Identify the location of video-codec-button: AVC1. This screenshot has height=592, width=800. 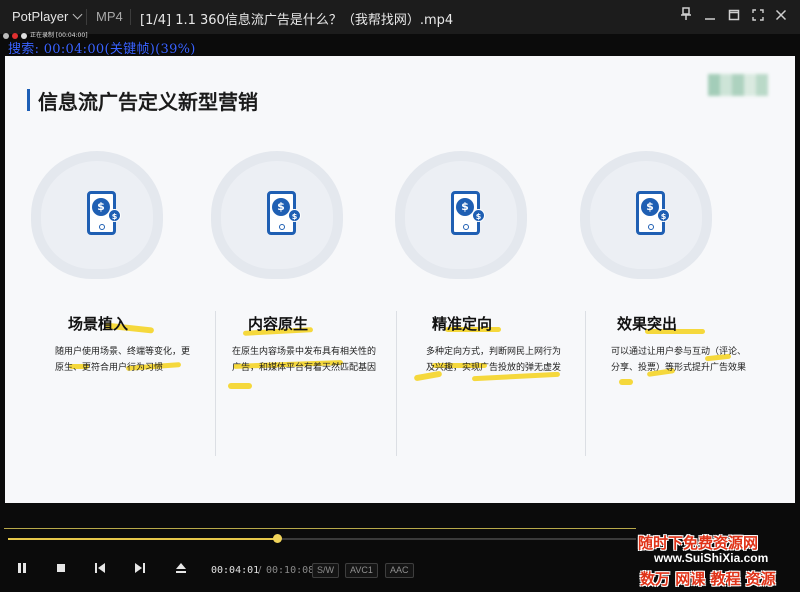
(361, 570).